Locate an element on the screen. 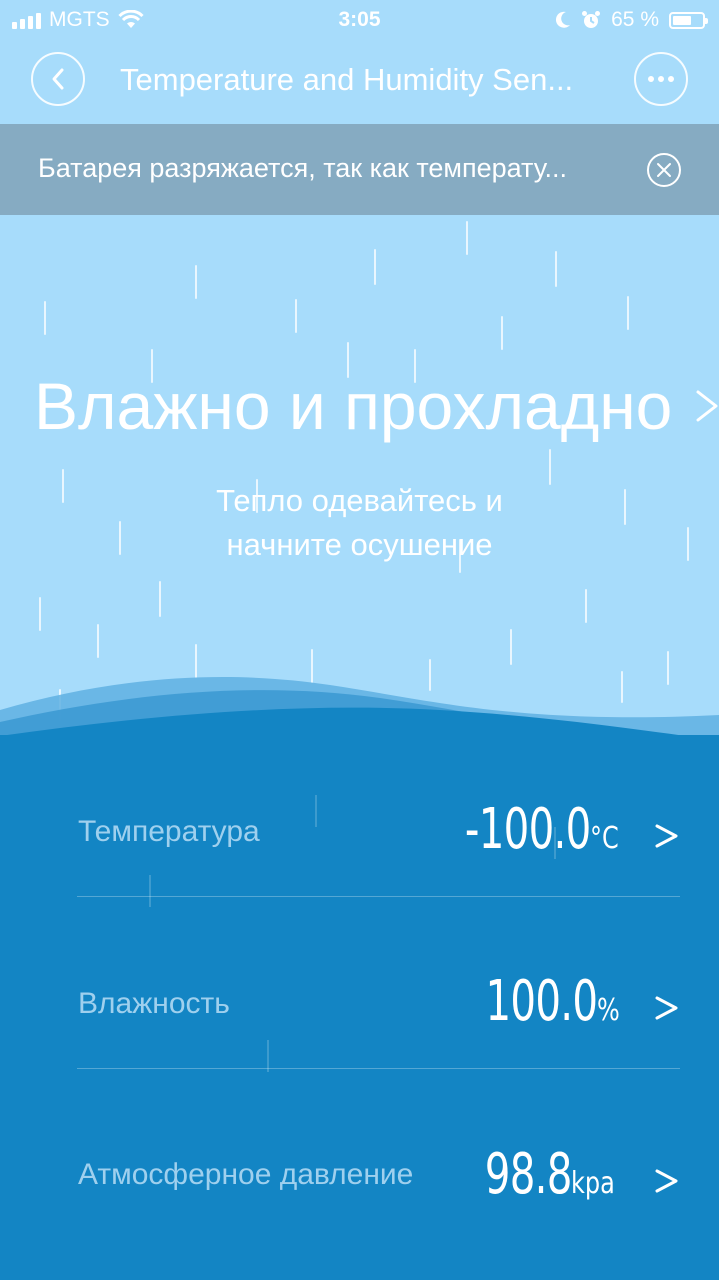  temperature-label: Температура is located at coordinates (169, 831).